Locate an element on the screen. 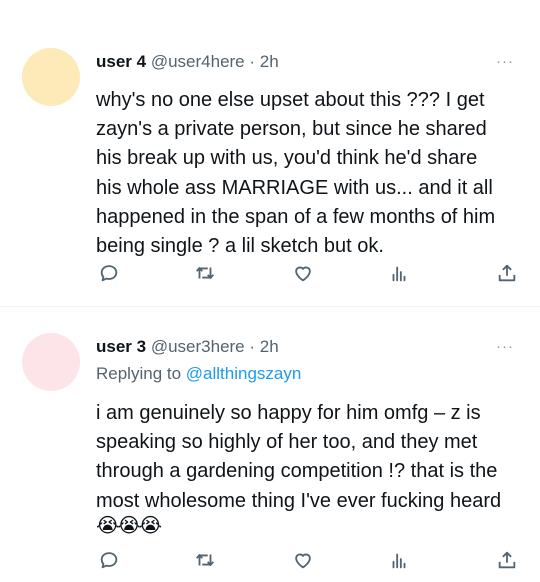  replying-to-label: Replying to is located at coordinates (141, 373).